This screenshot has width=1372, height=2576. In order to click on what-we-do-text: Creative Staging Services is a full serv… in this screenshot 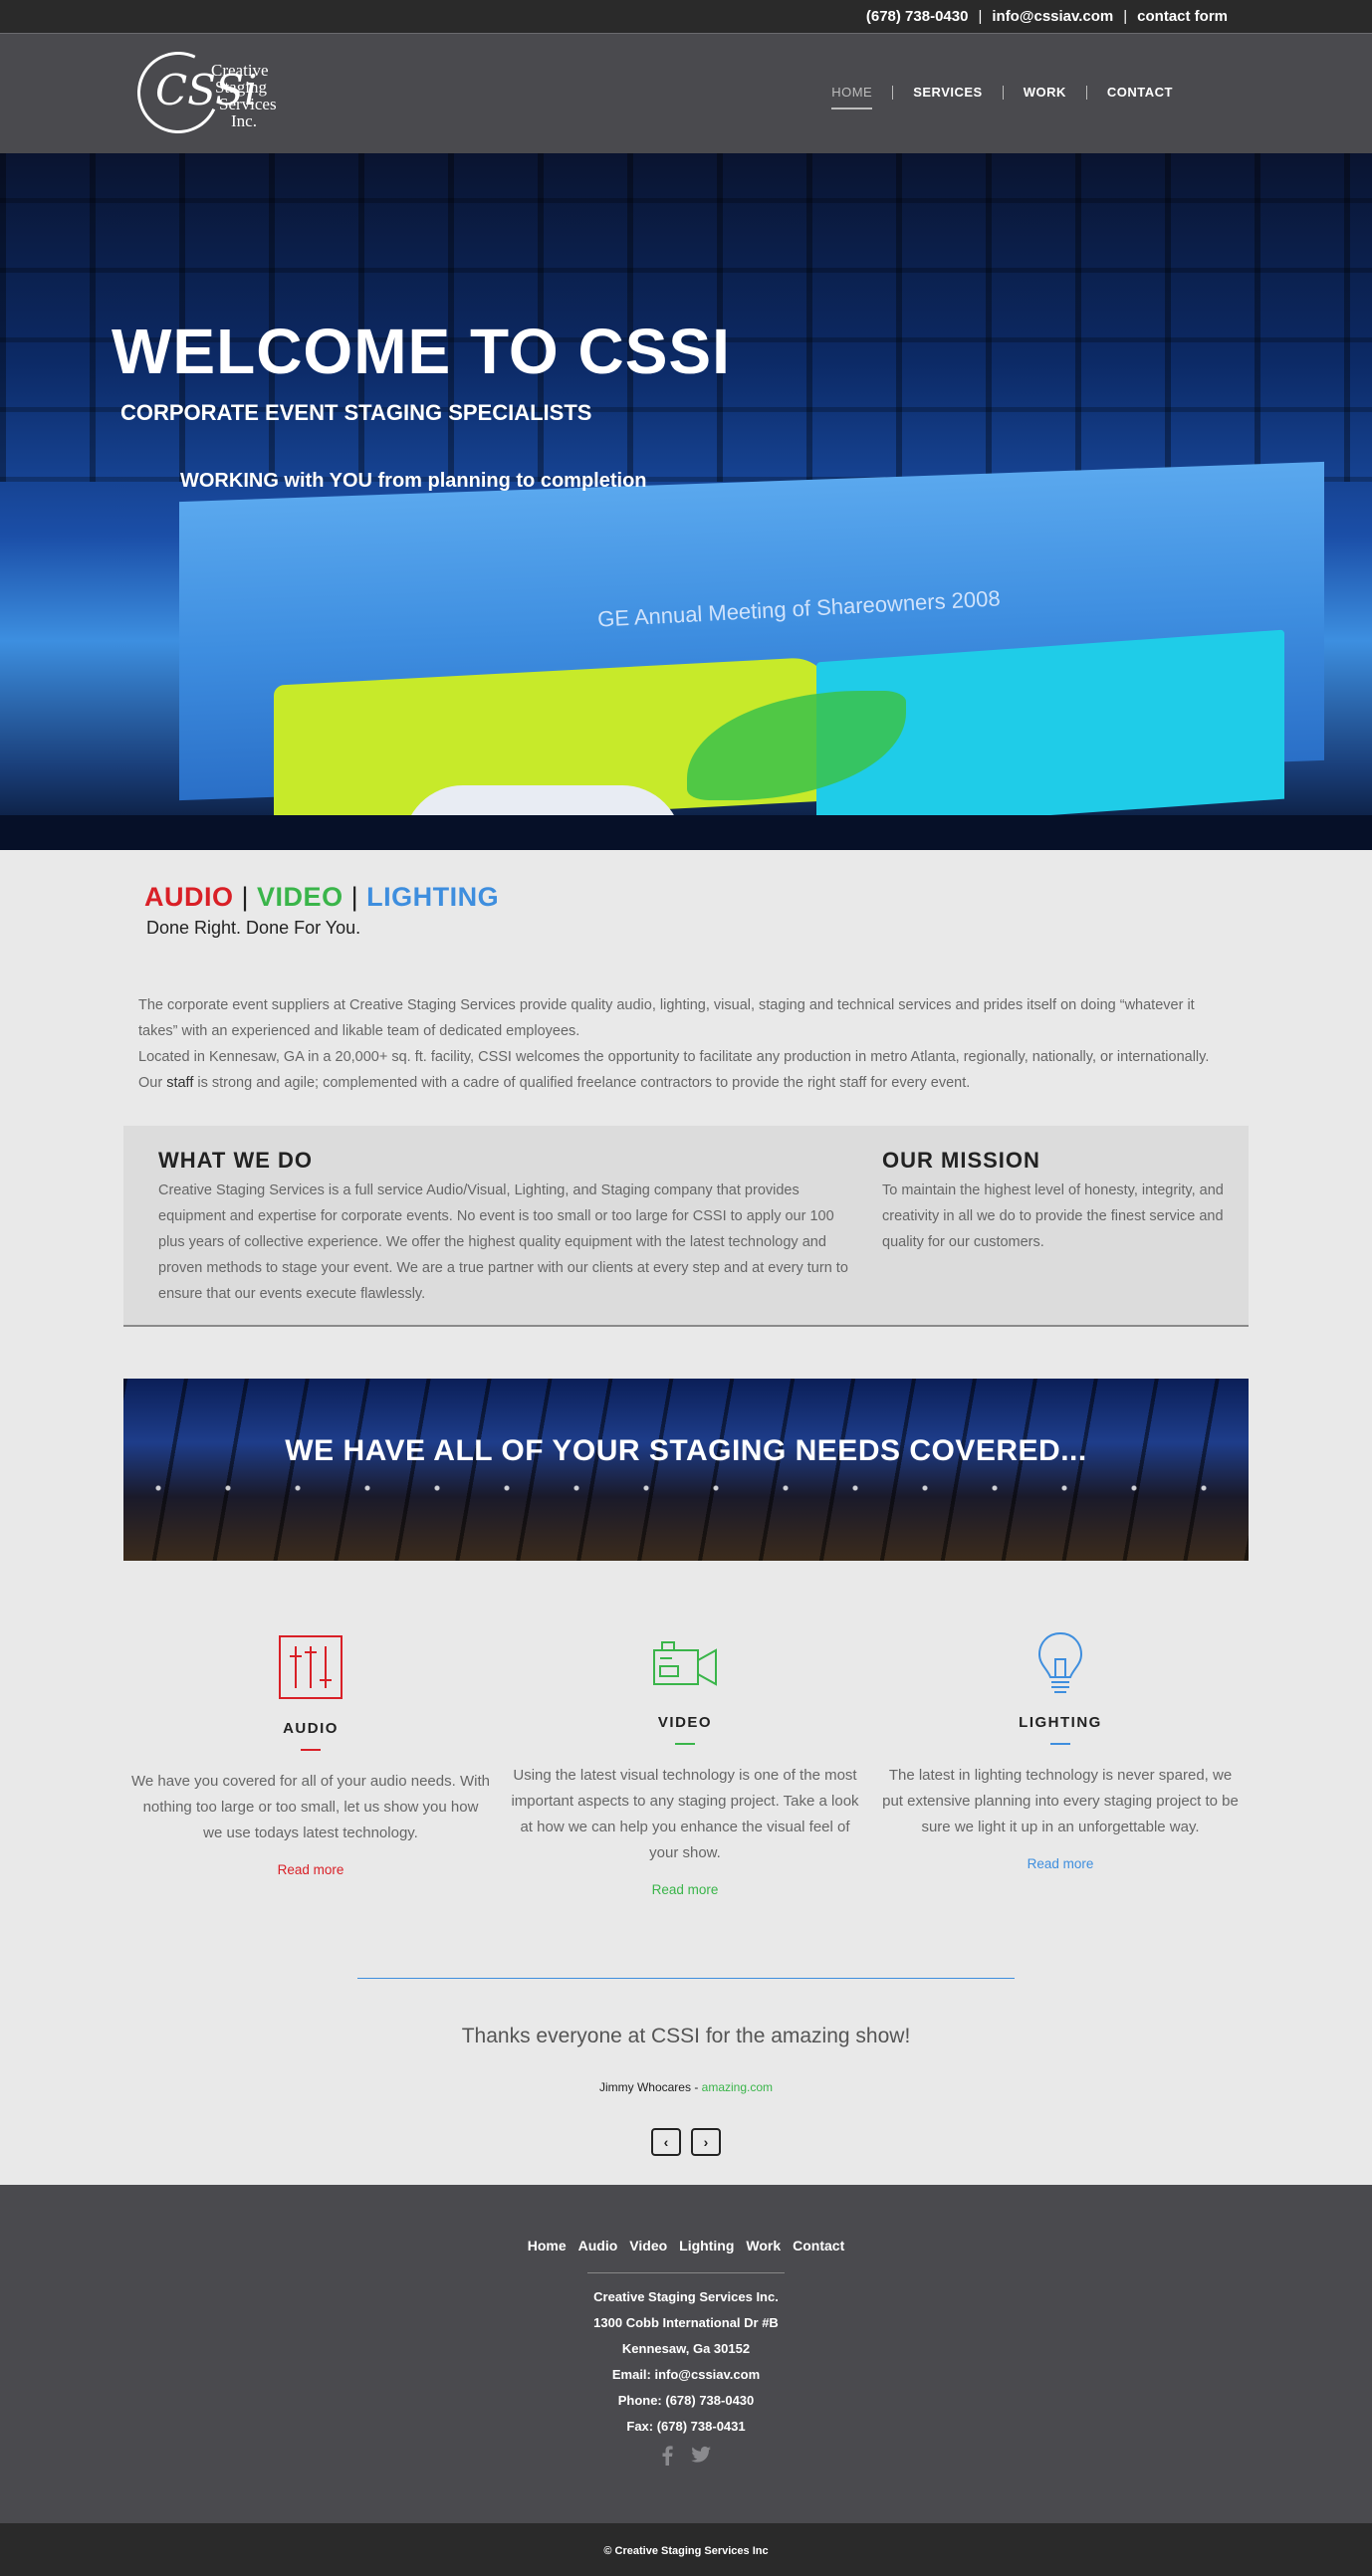, I will do `click(503, 1242)`.